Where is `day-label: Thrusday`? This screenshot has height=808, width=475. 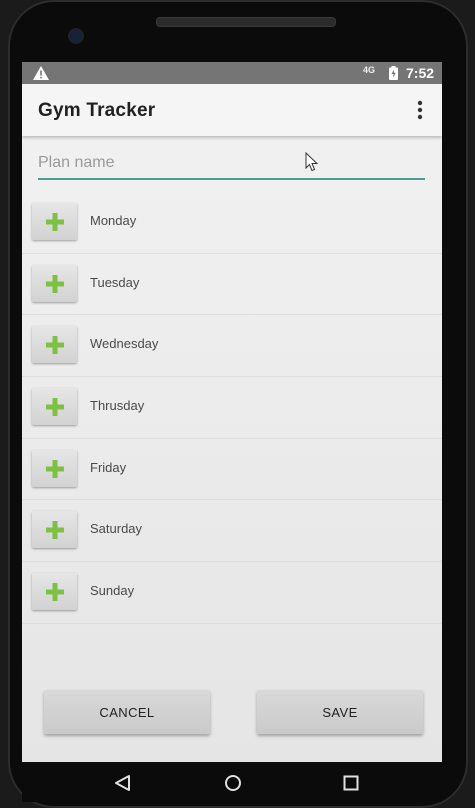
day-label: Thrusday is located at coordinates (117, 406).